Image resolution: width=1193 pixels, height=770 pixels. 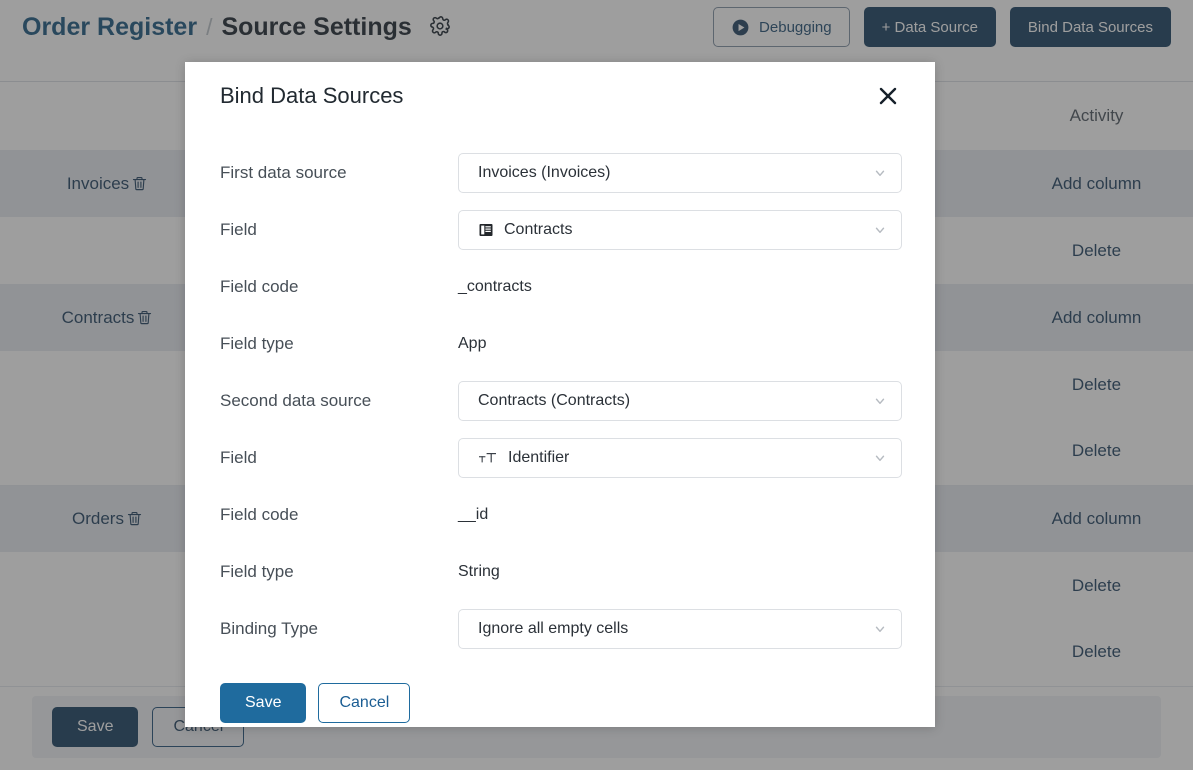 I want to click on binding-type-select: Ignore all empty cells, so click(x=680, y=628).